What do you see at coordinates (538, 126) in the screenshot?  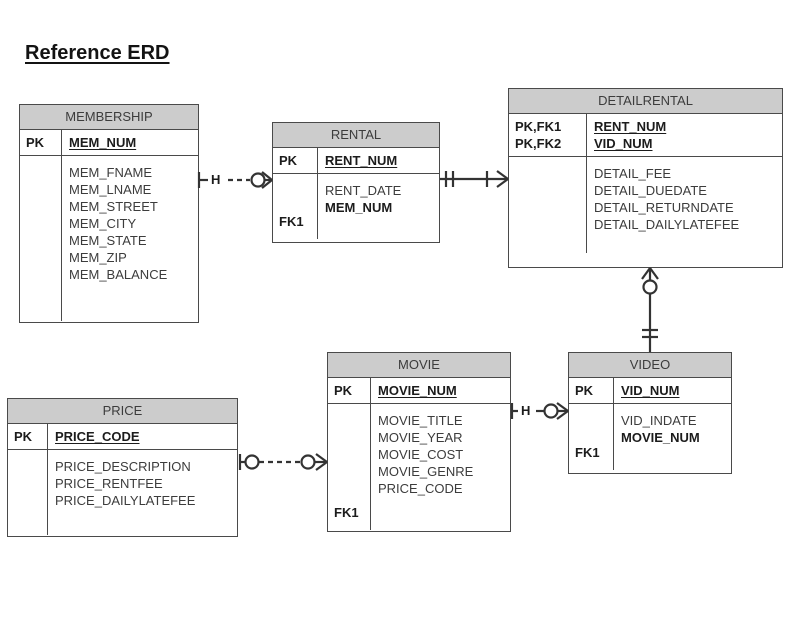 I see `key-label: PK,FK1` at bounding box center [538, 126].